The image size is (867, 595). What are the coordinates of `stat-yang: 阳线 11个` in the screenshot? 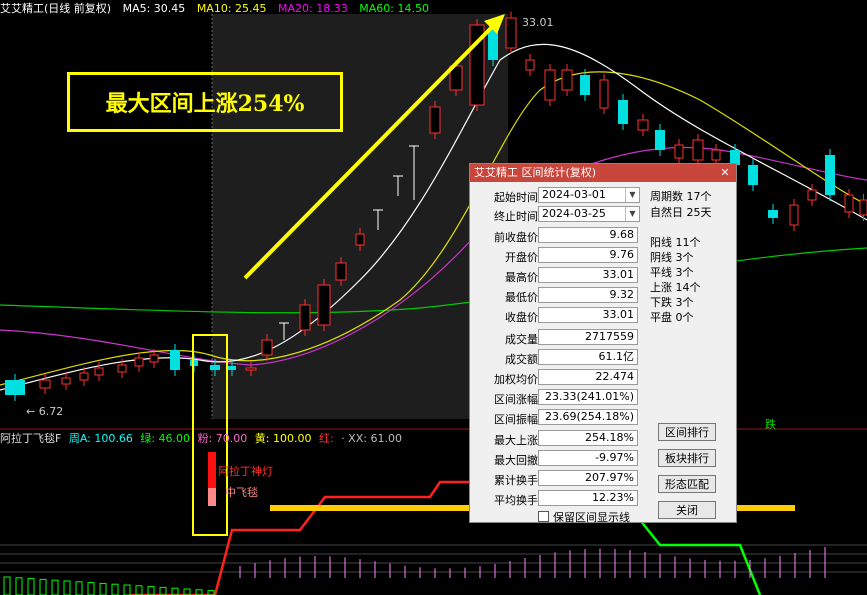 It's located at (675, 242).